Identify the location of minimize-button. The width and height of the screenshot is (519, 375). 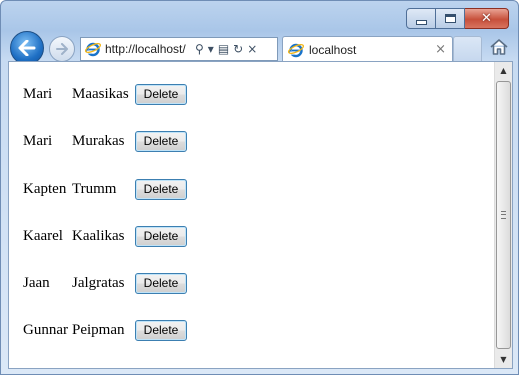
(421, 18).